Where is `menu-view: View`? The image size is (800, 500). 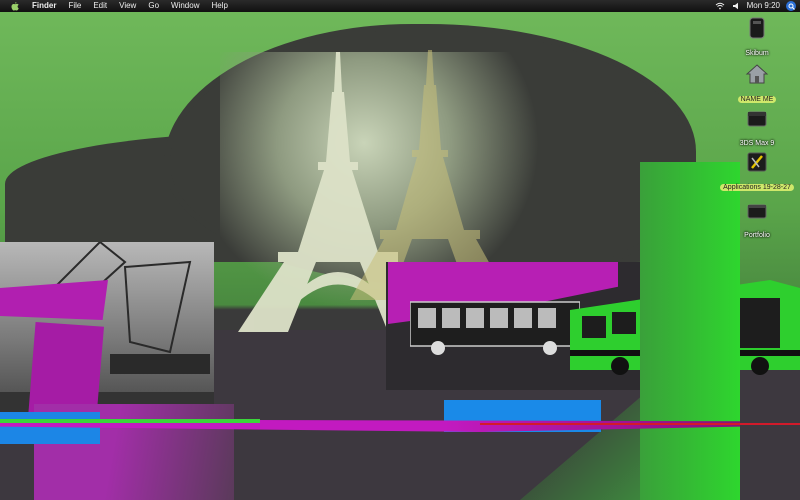 menu-view: View is located at coordinates (127, 6).